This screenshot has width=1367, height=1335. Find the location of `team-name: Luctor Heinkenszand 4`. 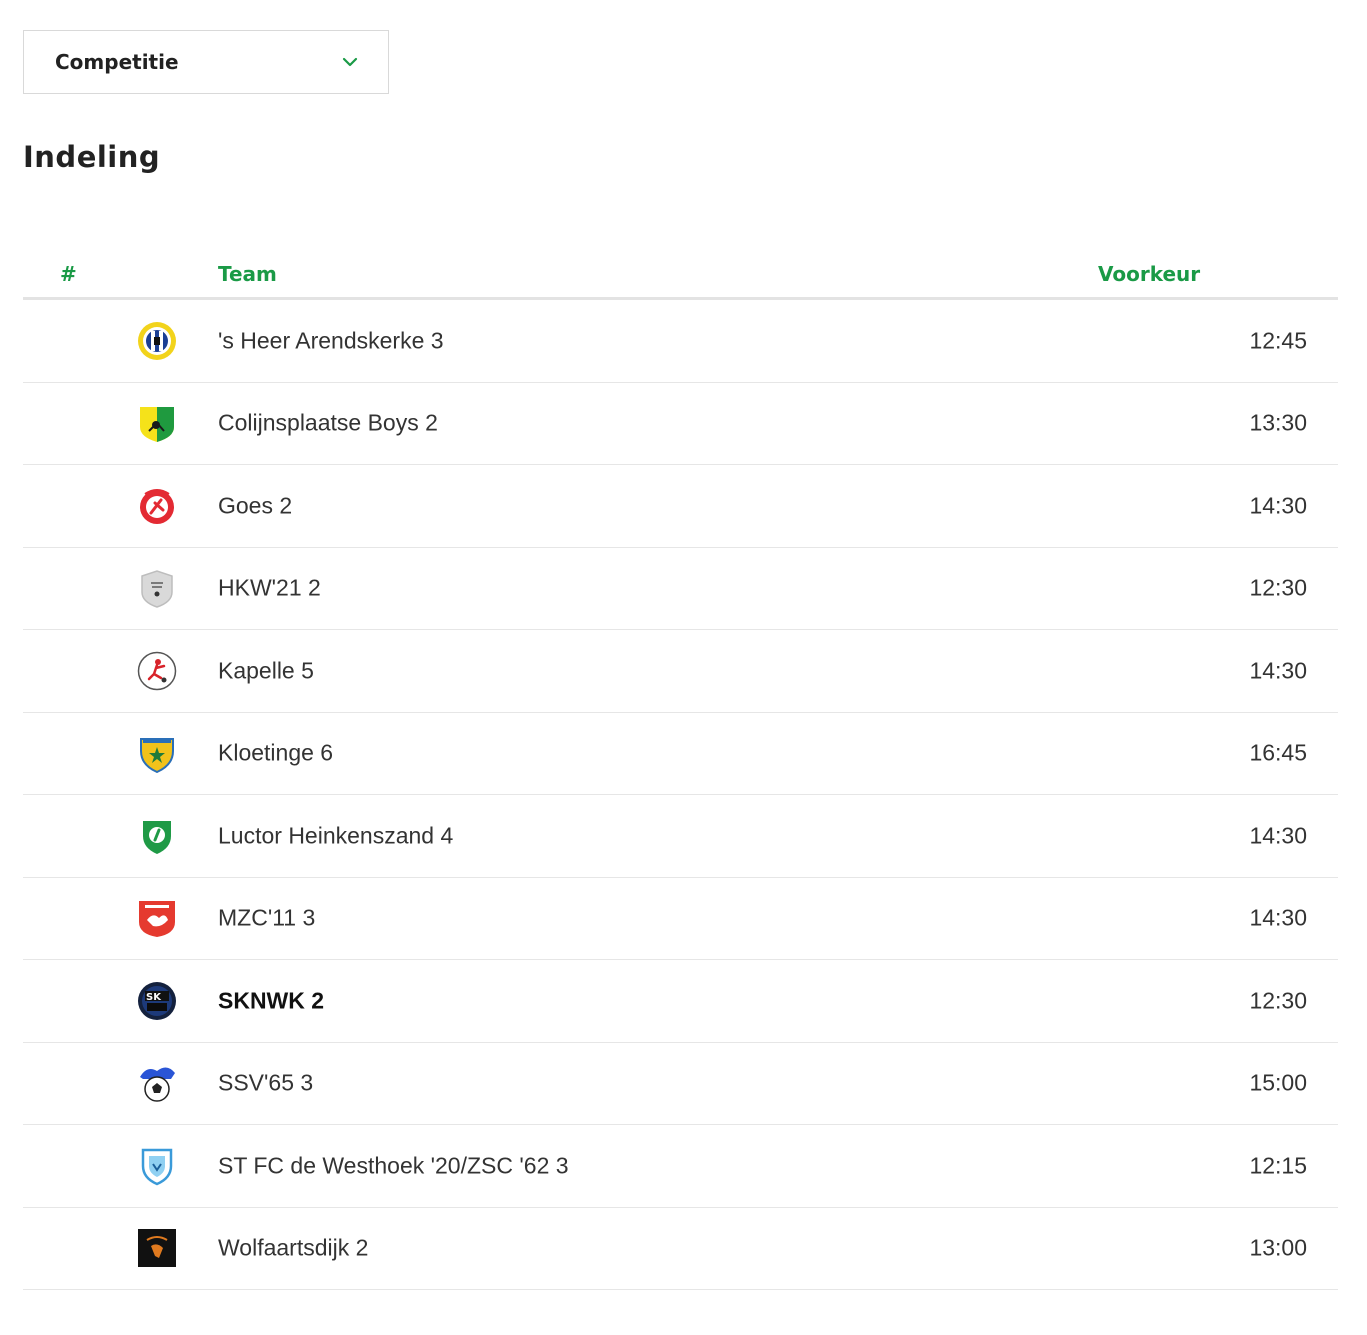

team-name: Luctor Heinkenszand 4 is located at coordinates (336, 835).